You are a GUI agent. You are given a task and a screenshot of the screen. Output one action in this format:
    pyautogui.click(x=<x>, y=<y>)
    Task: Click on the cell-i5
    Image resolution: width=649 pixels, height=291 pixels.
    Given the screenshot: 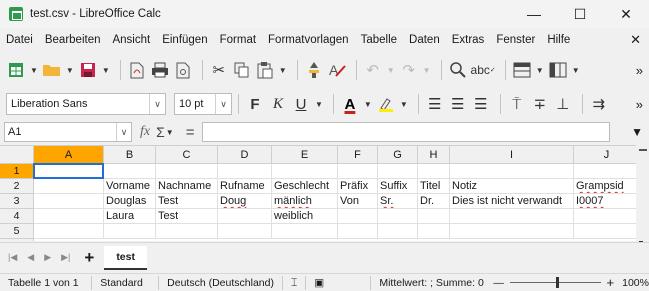 What is the action you would take?
    pyautogui.click(x=512, y=231)
    